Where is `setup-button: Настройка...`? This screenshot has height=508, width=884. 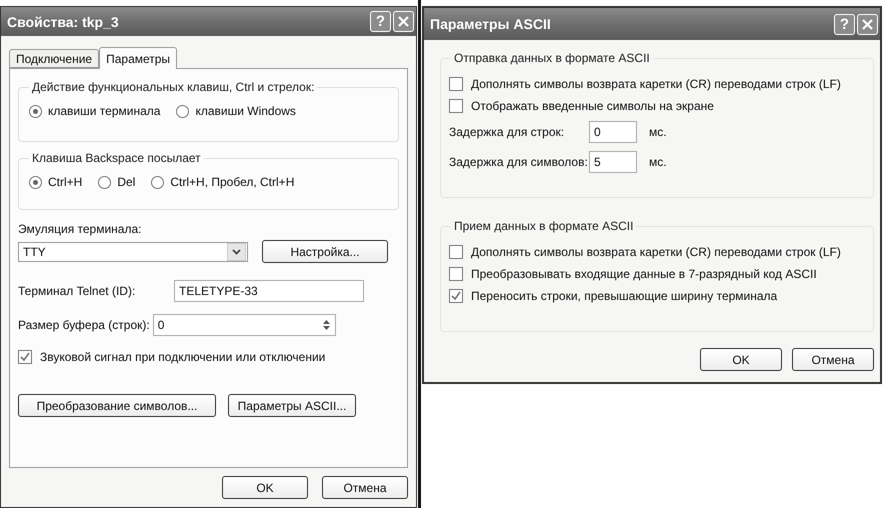 setup-button: Настройка... is located at coordinates (325, 251).